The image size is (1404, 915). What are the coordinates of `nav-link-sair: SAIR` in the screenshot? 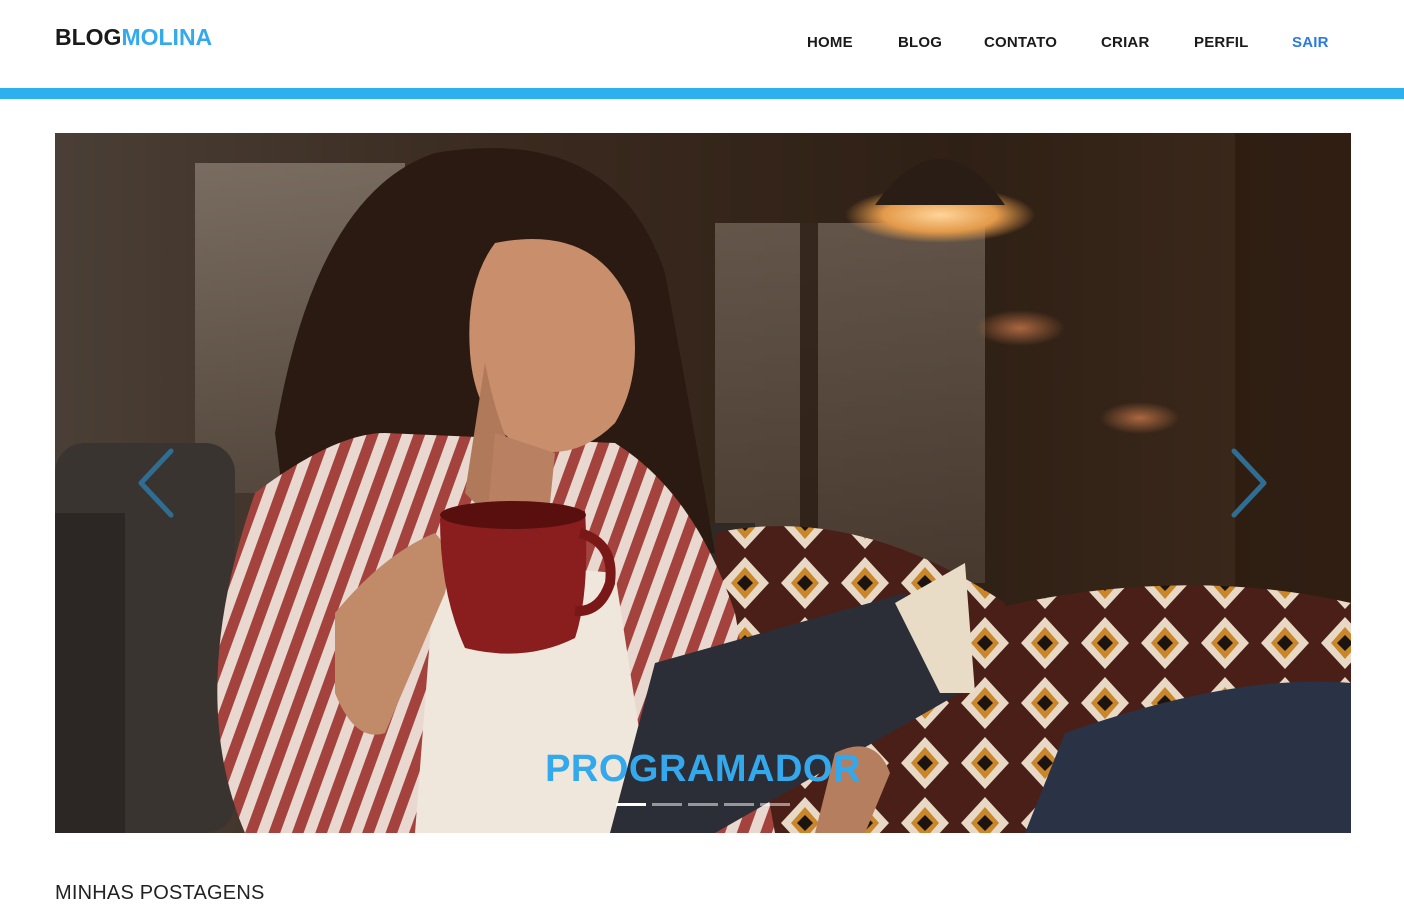 It's located at (1310, 43).